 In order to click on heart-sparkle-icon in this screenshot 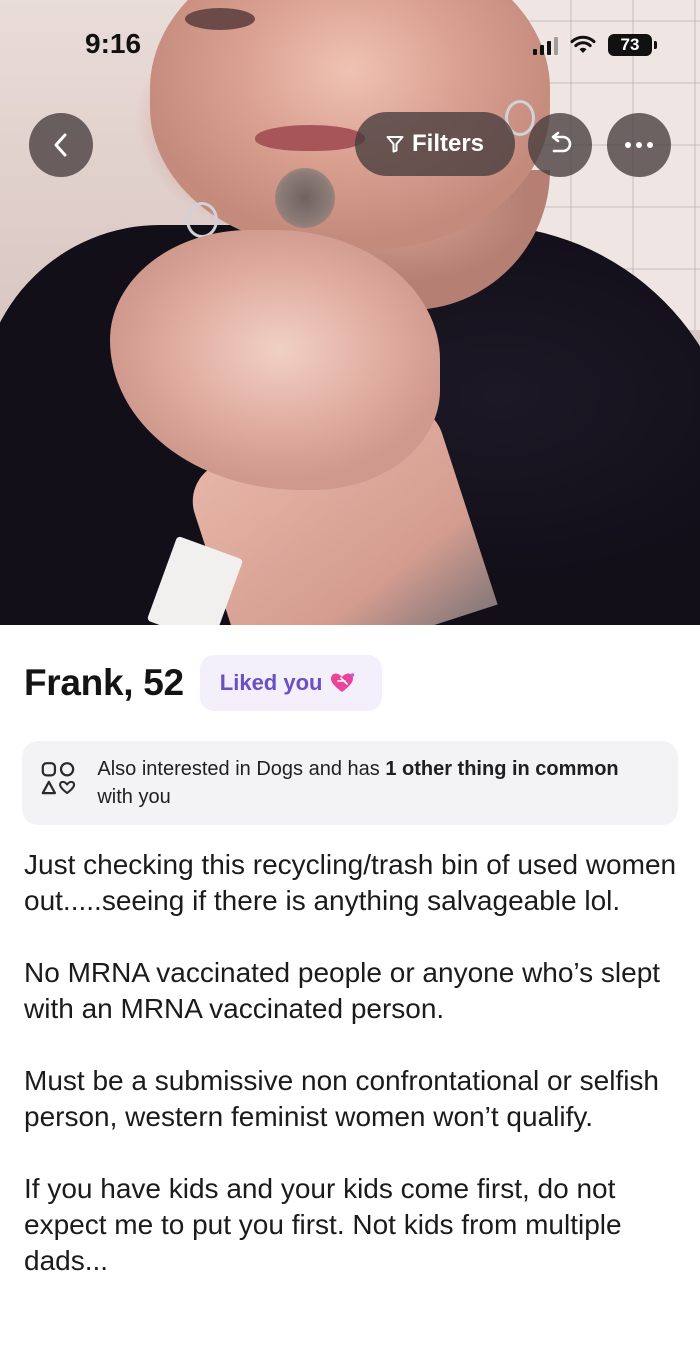, I will do `click(343, 682)`.